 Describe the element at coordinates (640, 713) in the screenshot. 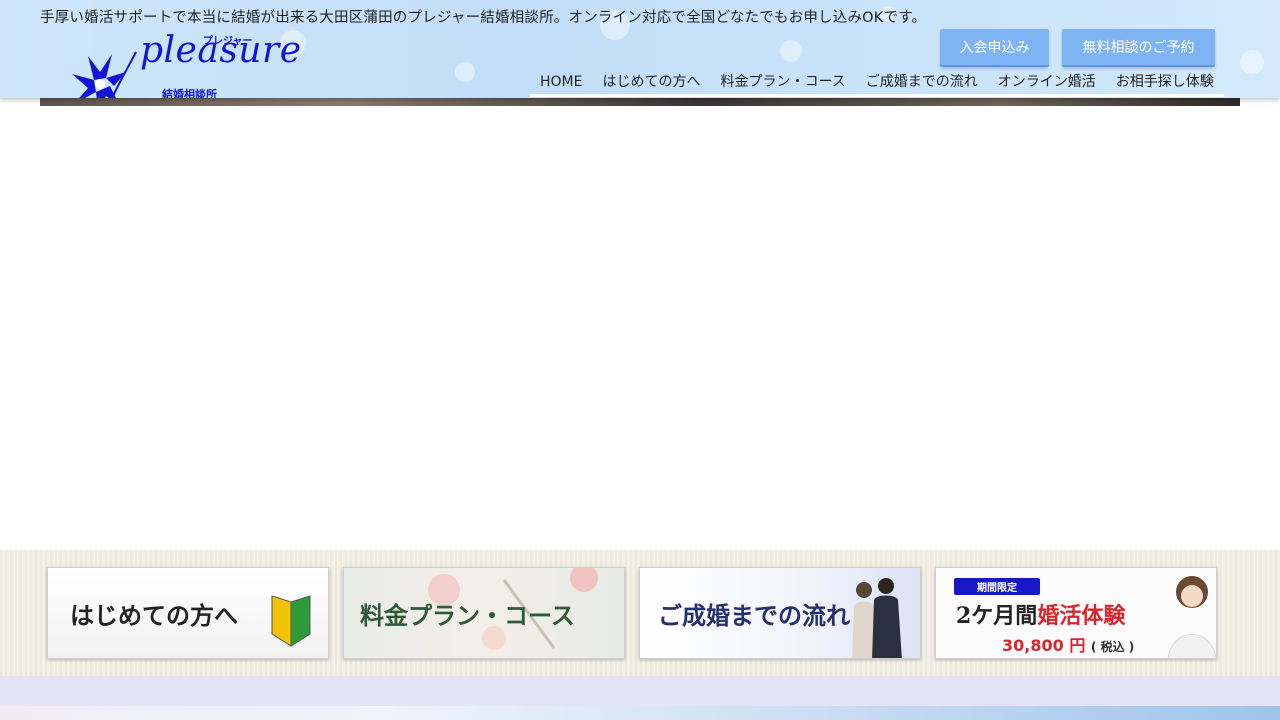

I see `next-section-preview` at that location.